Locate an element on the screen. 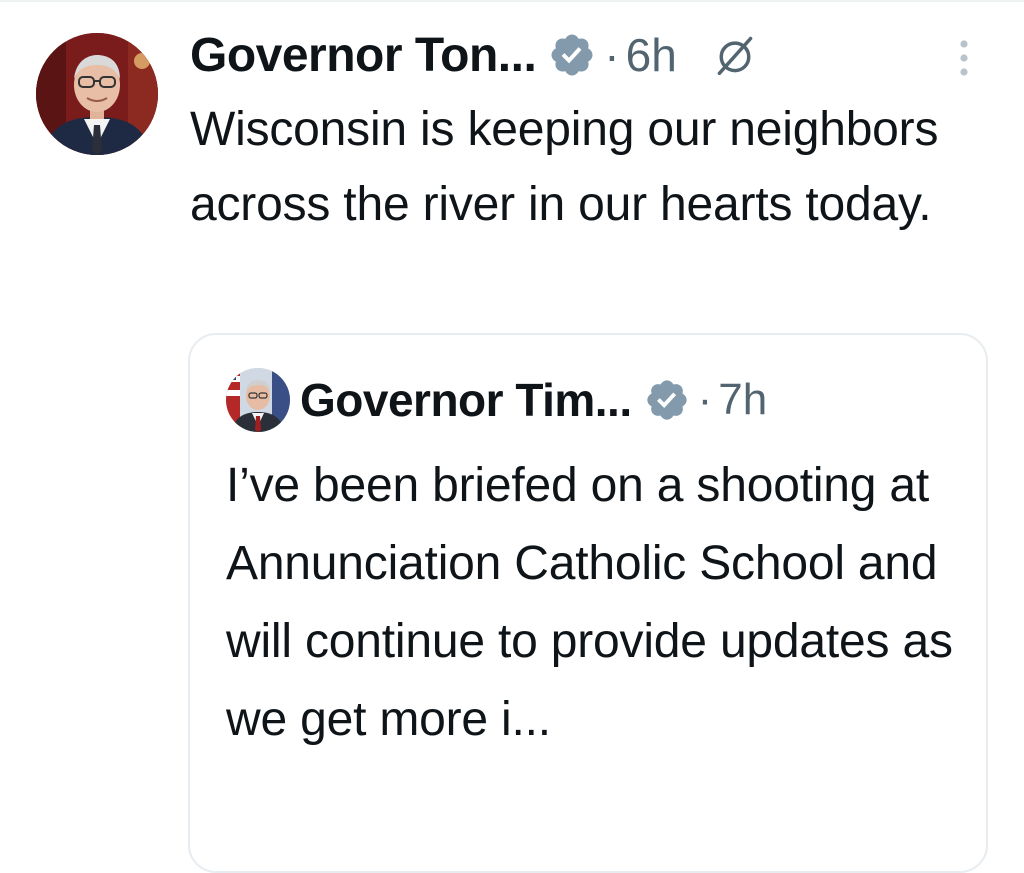  author-avatar-image is located at coordinates (97, 94).